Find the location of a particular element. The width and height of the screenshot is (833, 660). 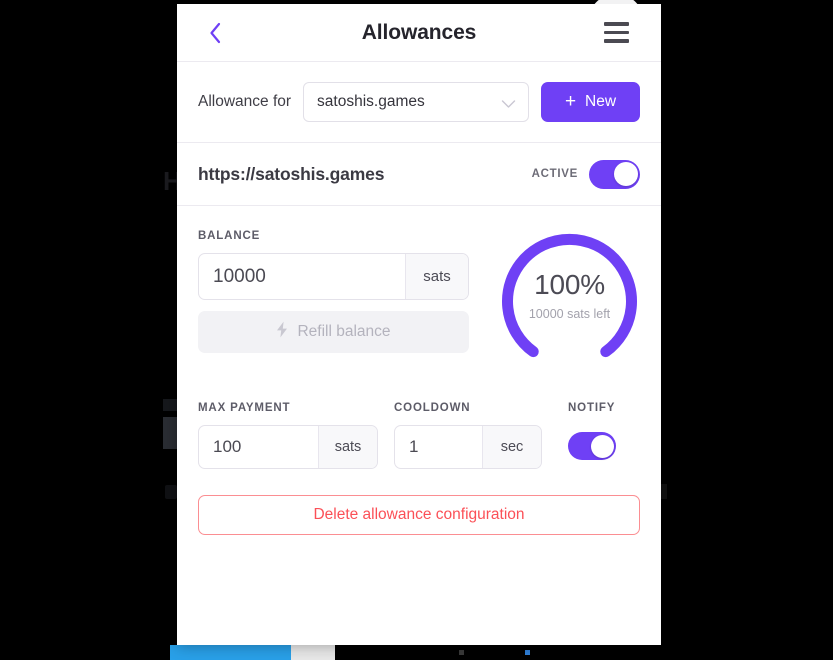

chevron-left-icon is located at coordinates (215, 33).